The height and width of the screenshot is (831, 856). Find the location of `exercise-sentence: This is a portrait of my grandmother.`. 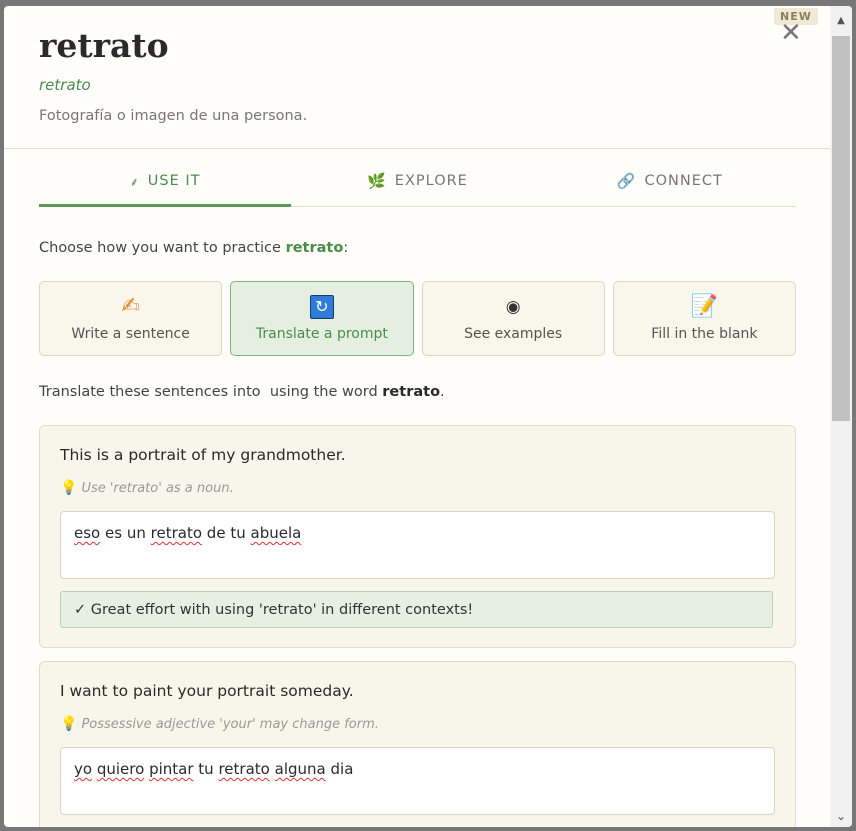

exercise-sentence: This is a portrait of my grandmother. is located at coordinates (203, 455).